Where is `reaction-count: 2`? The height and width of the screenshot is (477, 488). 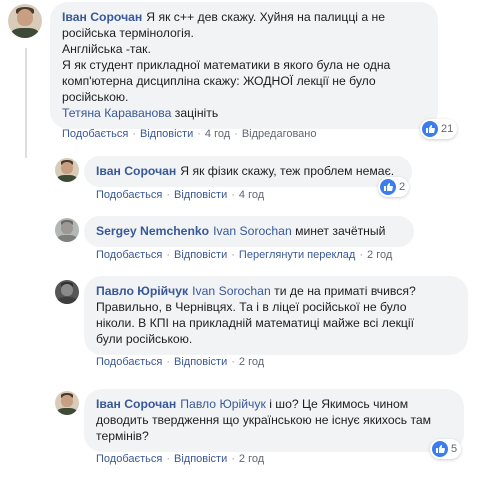 reaction-count: 2 is located at coordinates (402, 187).